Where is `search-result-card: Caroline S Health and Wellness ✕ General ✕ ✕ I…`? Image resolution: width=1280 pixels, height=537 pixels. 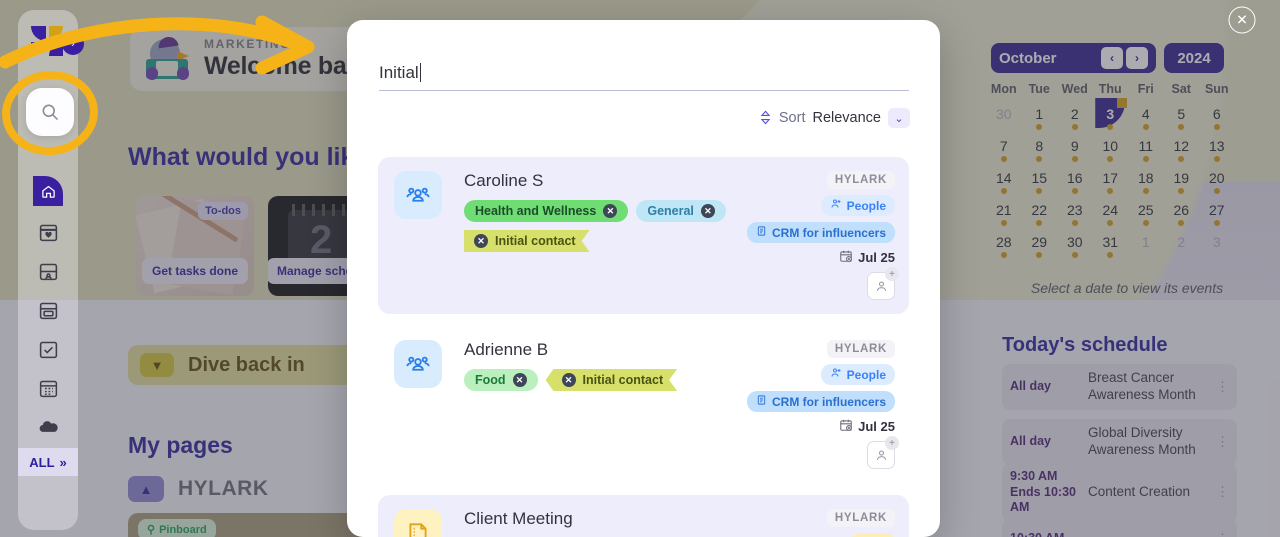 search-result-card: Caroline S Health and Wellness ✕ General ✕ ✕ I… is located at coordinates (643, 235).